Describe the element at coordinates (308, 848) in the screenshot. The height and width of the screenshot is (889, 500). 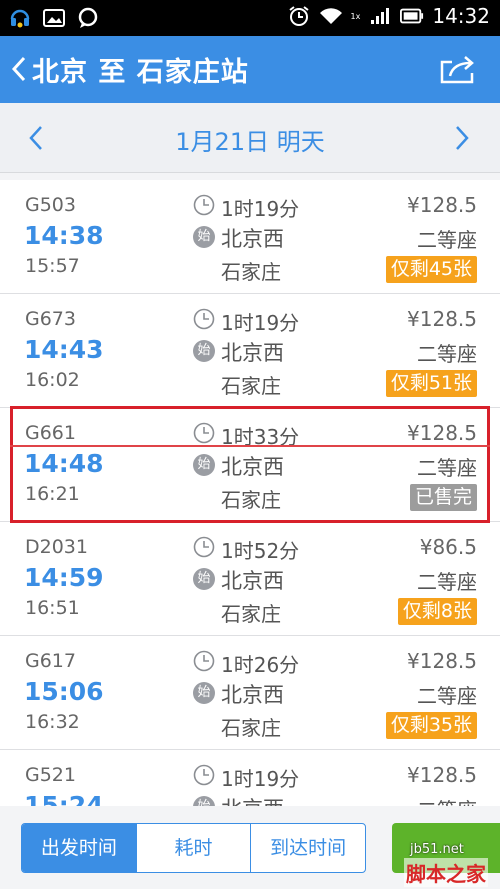
I see `sort-by-arrival-button: 到达时间` at that location.